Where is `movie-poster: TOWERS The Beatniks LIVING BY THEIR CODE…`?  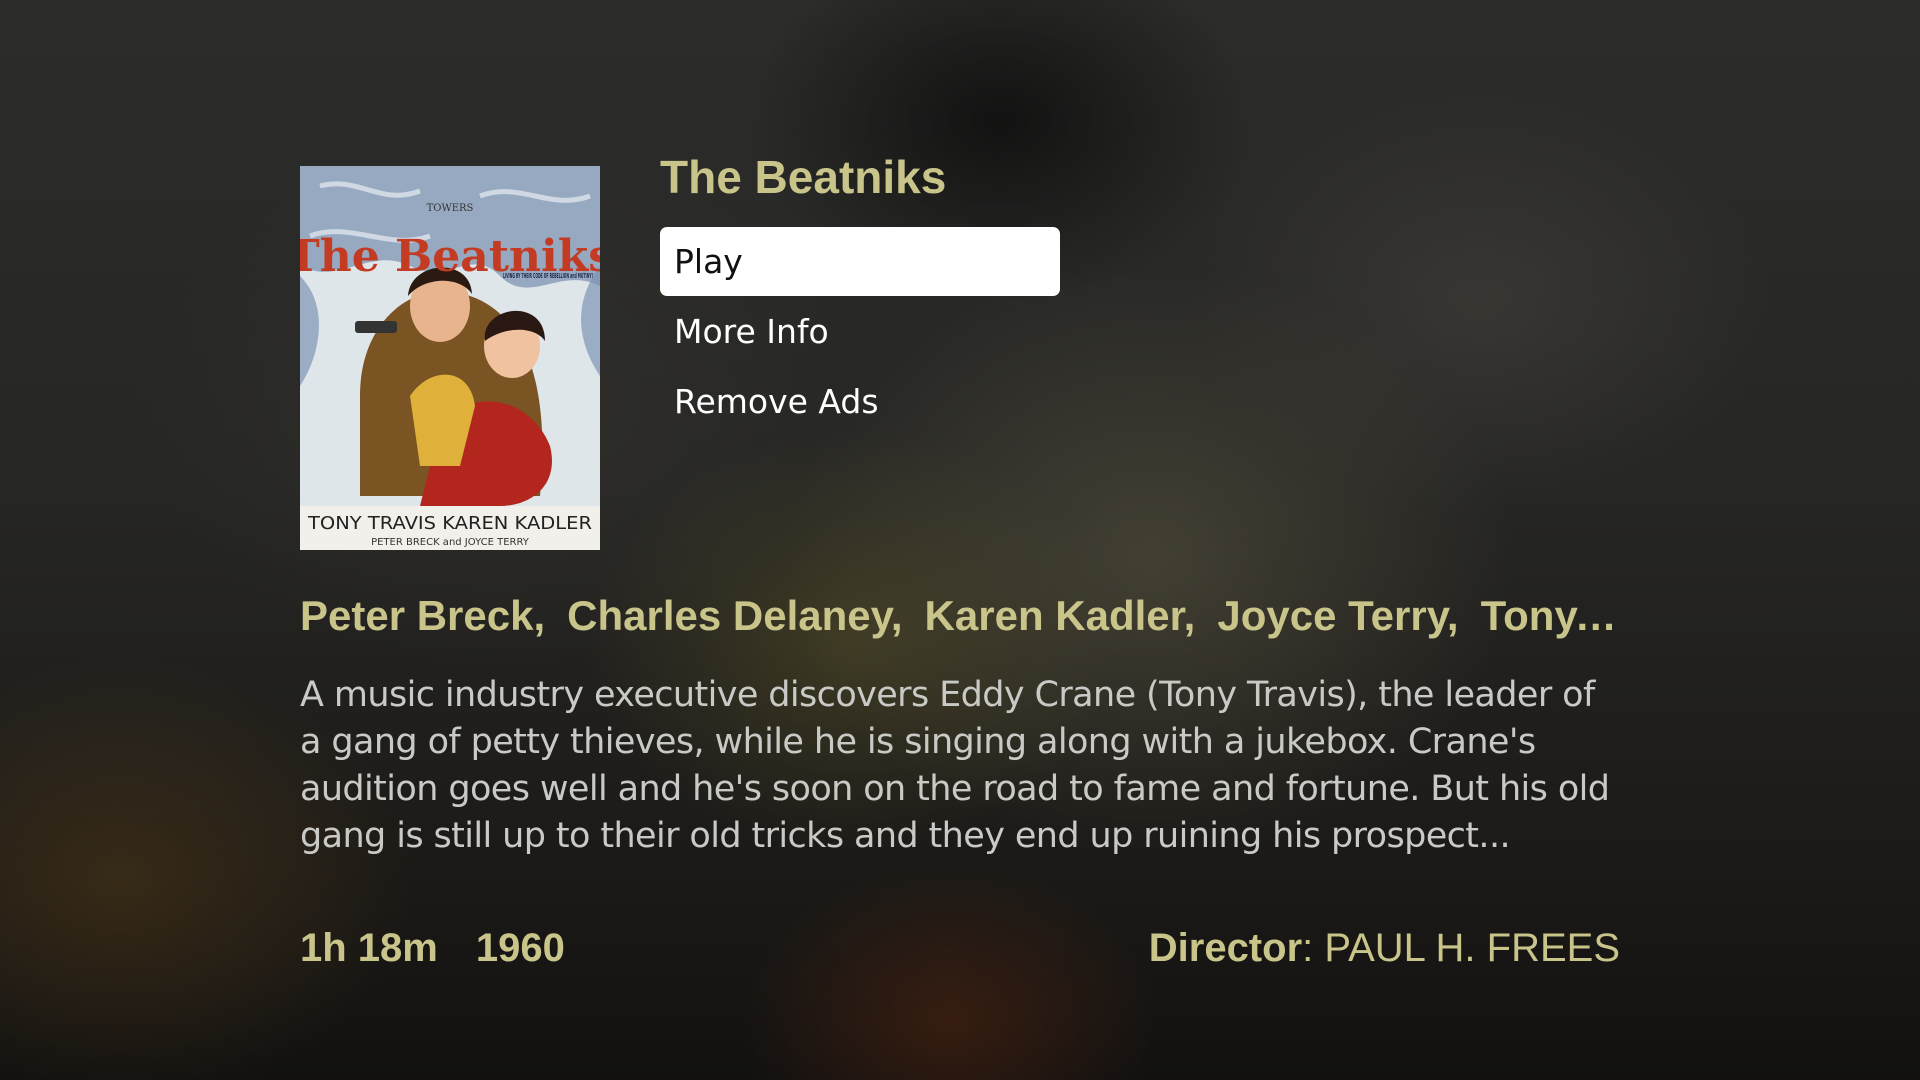
movie-poster: TOWERS The Beatniks LIVING BY THEIR CODE… is located at coordinates (450, 358).